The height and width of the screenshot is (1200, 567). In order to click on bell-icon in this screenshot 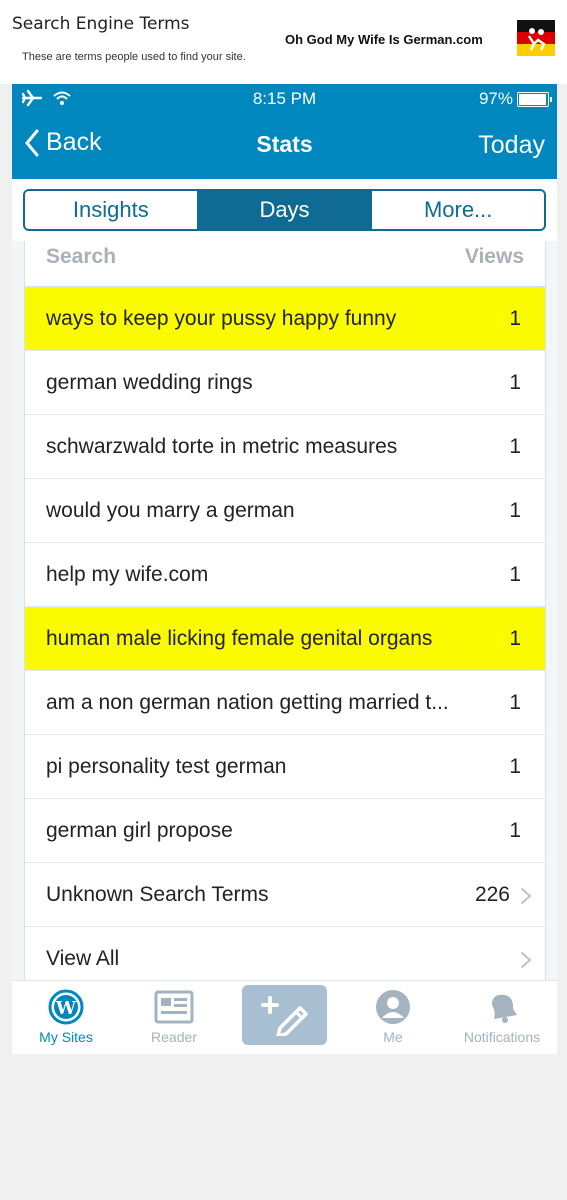, I will do `click(504, 1008)`.